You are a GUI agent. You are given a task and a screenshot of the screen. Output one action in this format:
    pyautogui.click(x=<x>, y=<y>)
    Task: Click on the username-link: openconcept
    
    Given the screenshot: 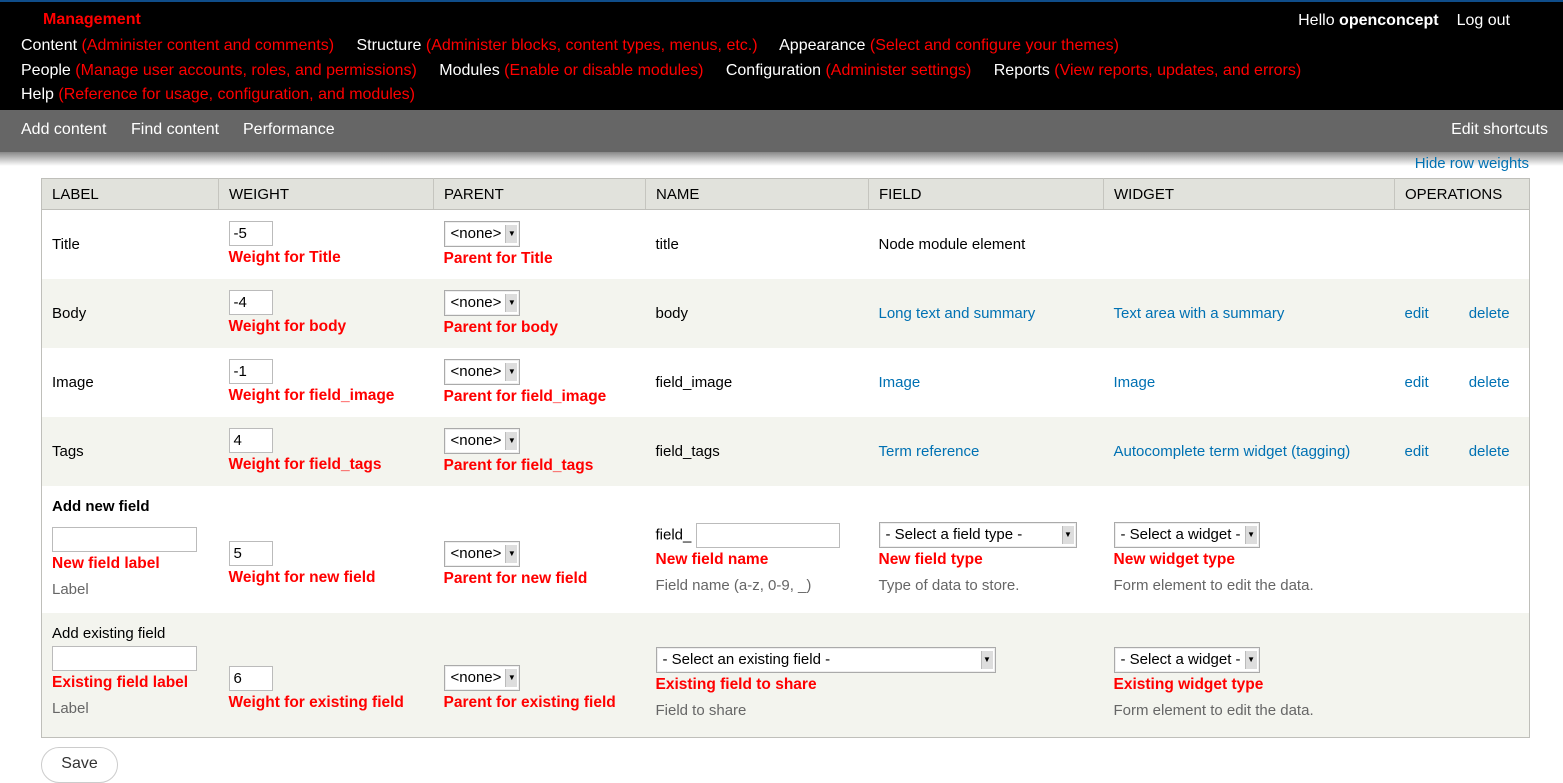 What is the action you would take?
    pyautogui.click(x=1389, y=20)
    